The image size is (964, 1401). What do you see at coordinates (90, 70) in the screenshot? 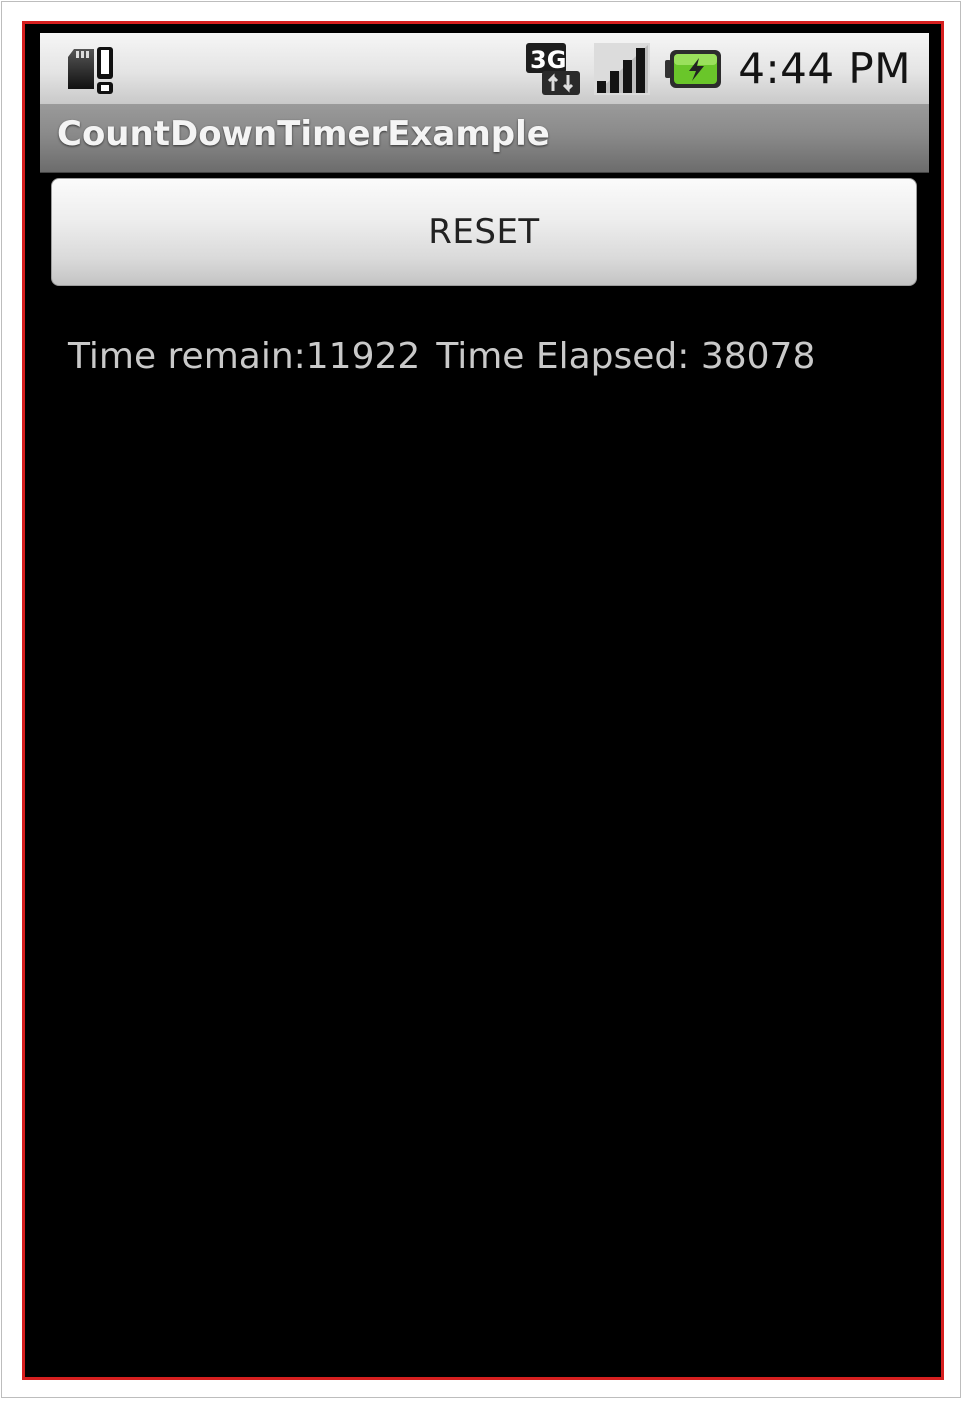
I see `sd-card-warning-icon` at bounding box center [90, 70].